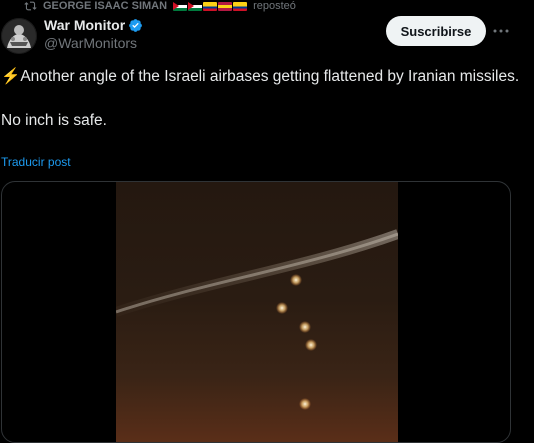 This screenshot has height=443, width=534. Describe the element at coordinates (136, 25) in the screenshot. I see `verified-badge-icon` at that location.